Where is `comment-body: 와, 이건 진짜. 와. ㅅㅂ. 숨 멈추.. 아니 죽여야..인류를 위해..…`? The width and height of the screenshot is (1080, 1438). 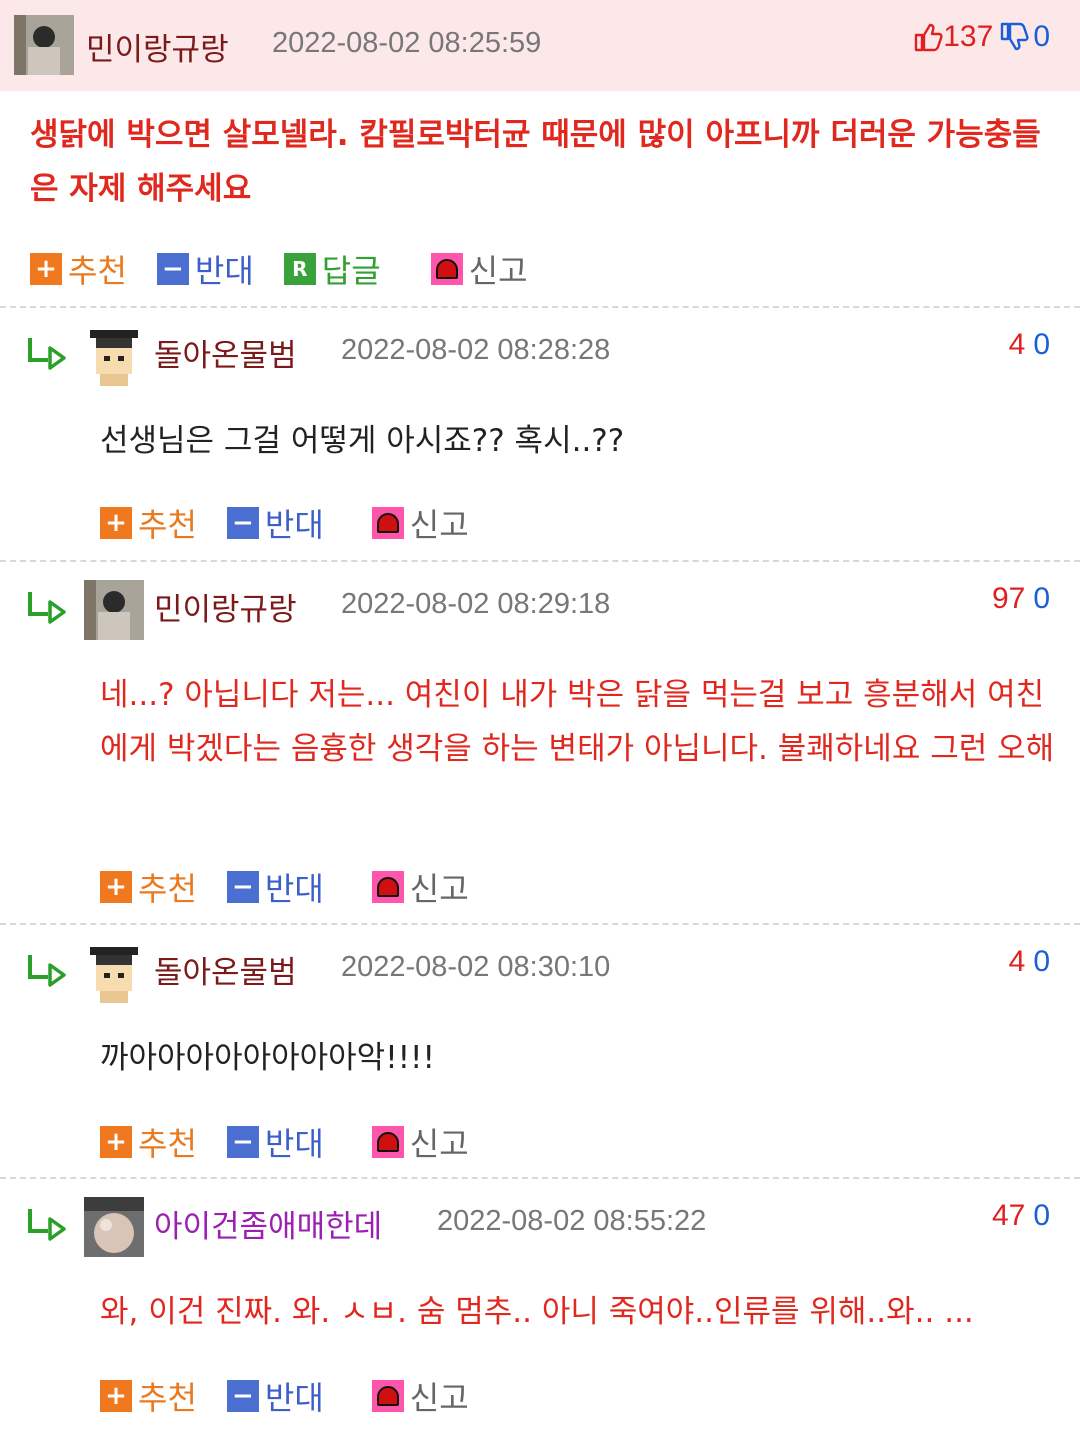 comment-body: 와, 이건 진짜. 와. ㅅㅂ. 숨 멈추.. 아니 죽여야..인류를 위해..… is located at coordinates (537, 1312).